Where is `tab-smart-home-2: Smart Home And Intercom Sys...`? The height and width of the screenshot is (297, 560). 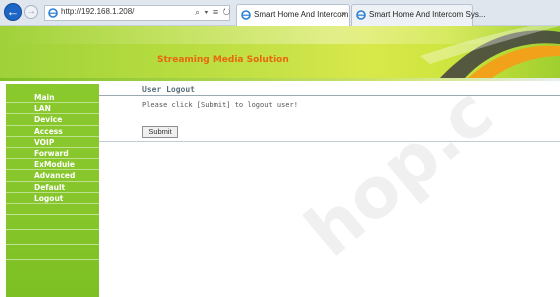 tab-smart-home-2: Smart Home And Intercom Sys... is located at coordinates (418, 15).